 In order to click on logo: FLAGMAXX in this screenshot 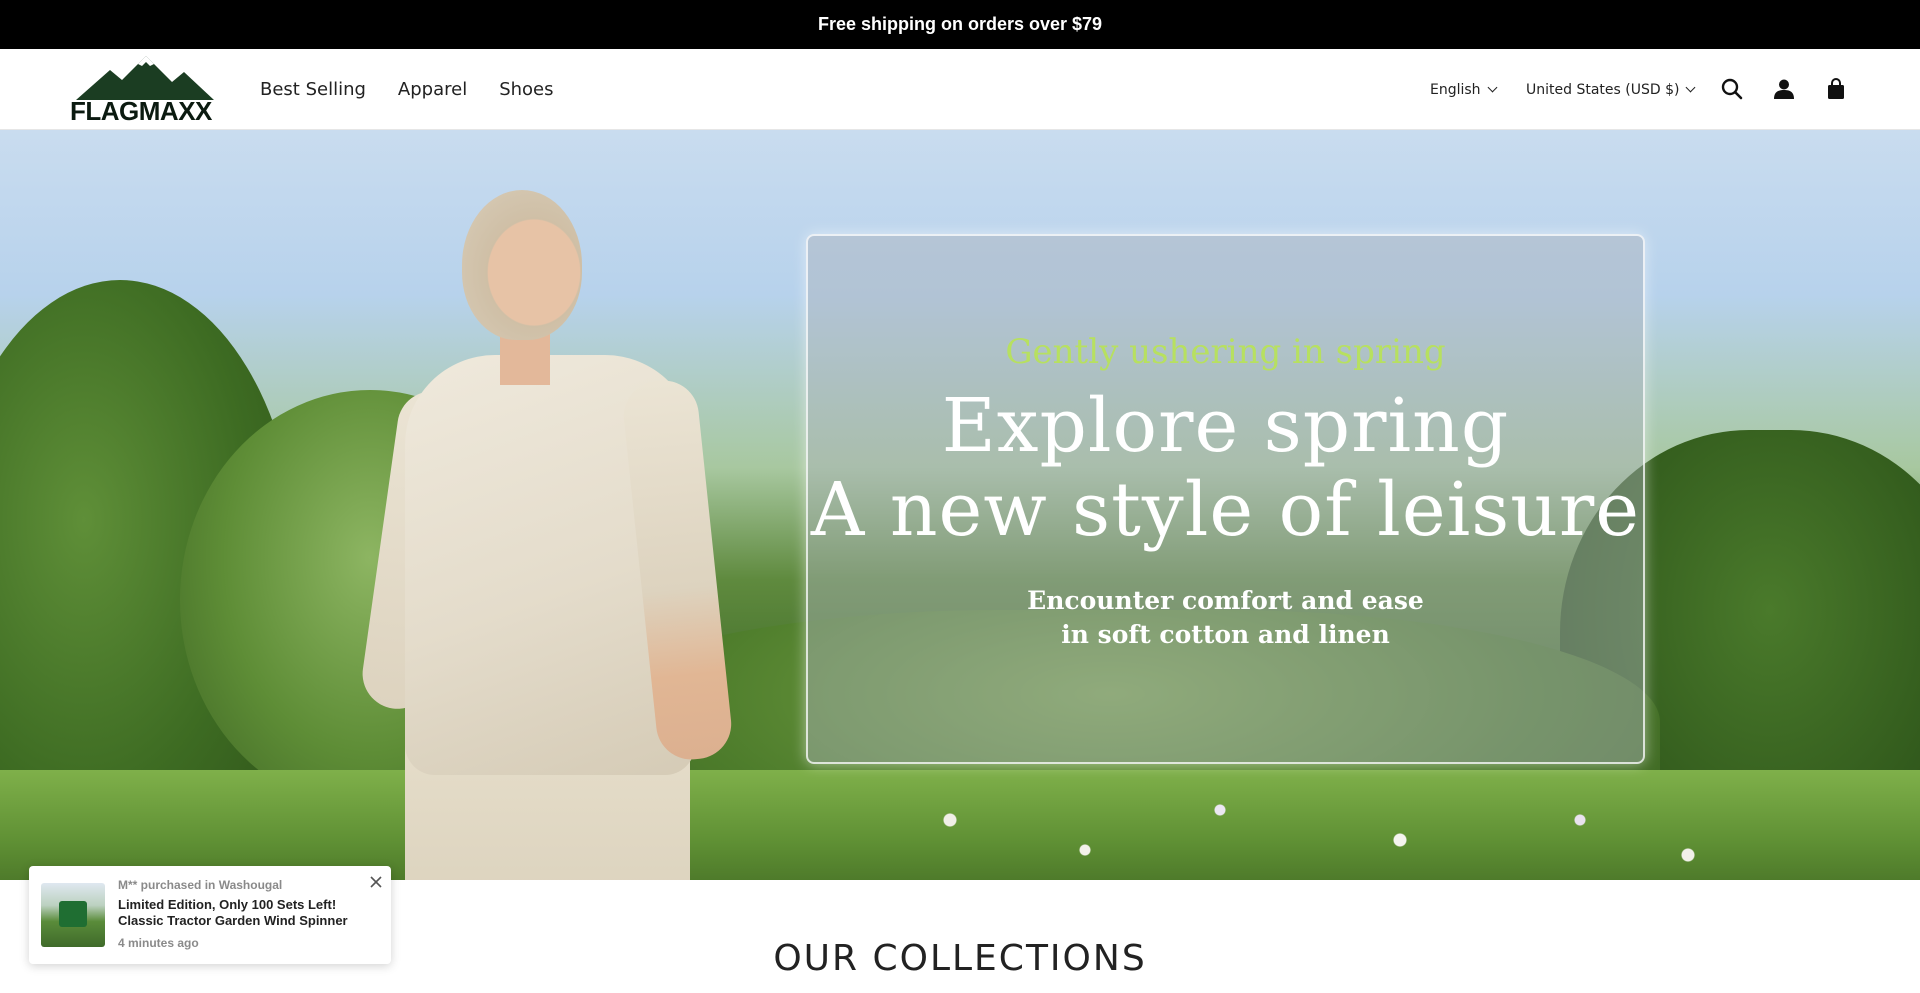, I will do `click(144, 91)`.